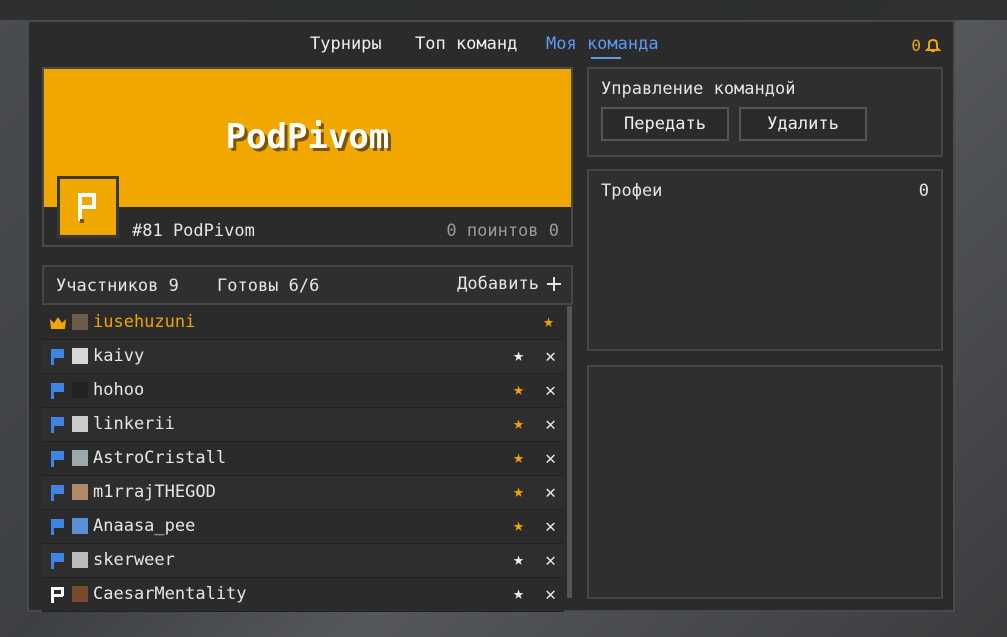  I want to click on background-hud-strip, so click(503, 10).